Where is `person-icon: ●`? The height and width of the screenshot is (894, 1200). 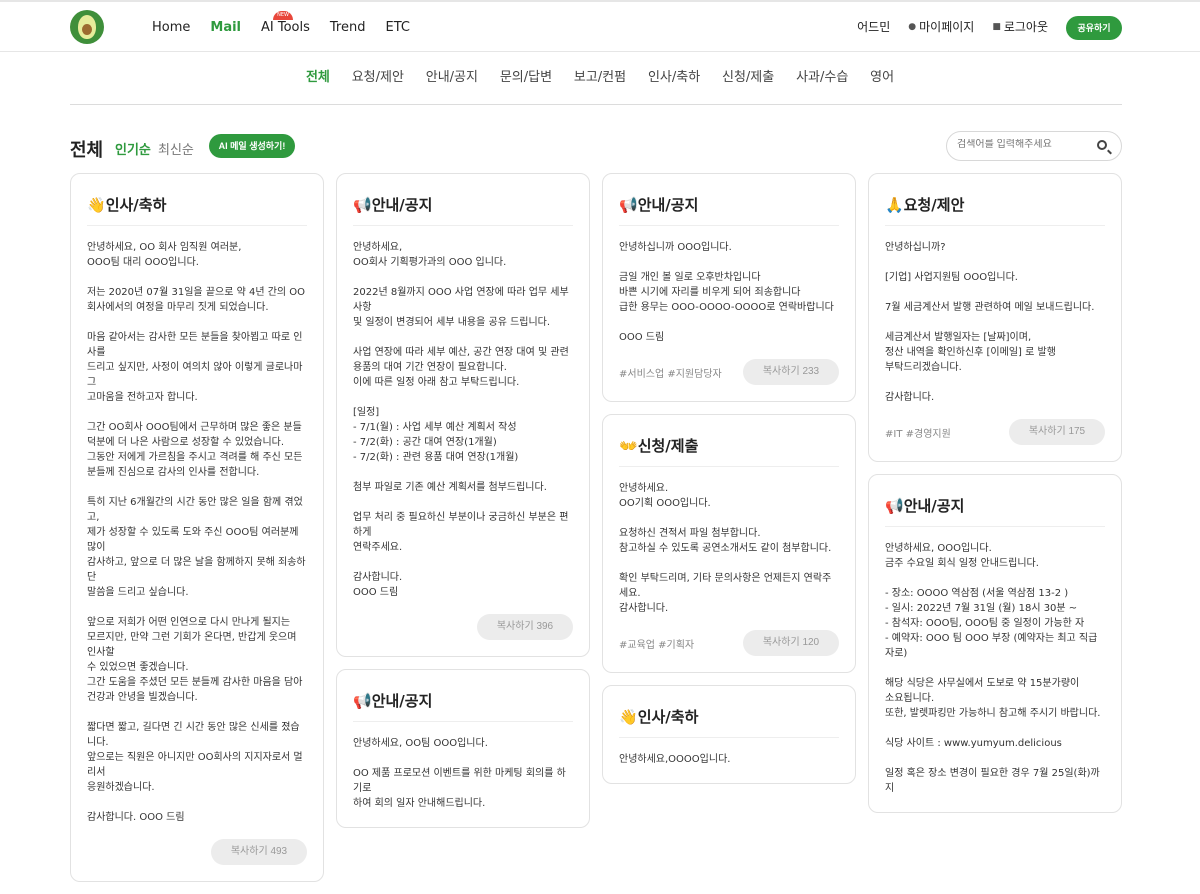
person-icon: ● is located at coordinates (912, 26).